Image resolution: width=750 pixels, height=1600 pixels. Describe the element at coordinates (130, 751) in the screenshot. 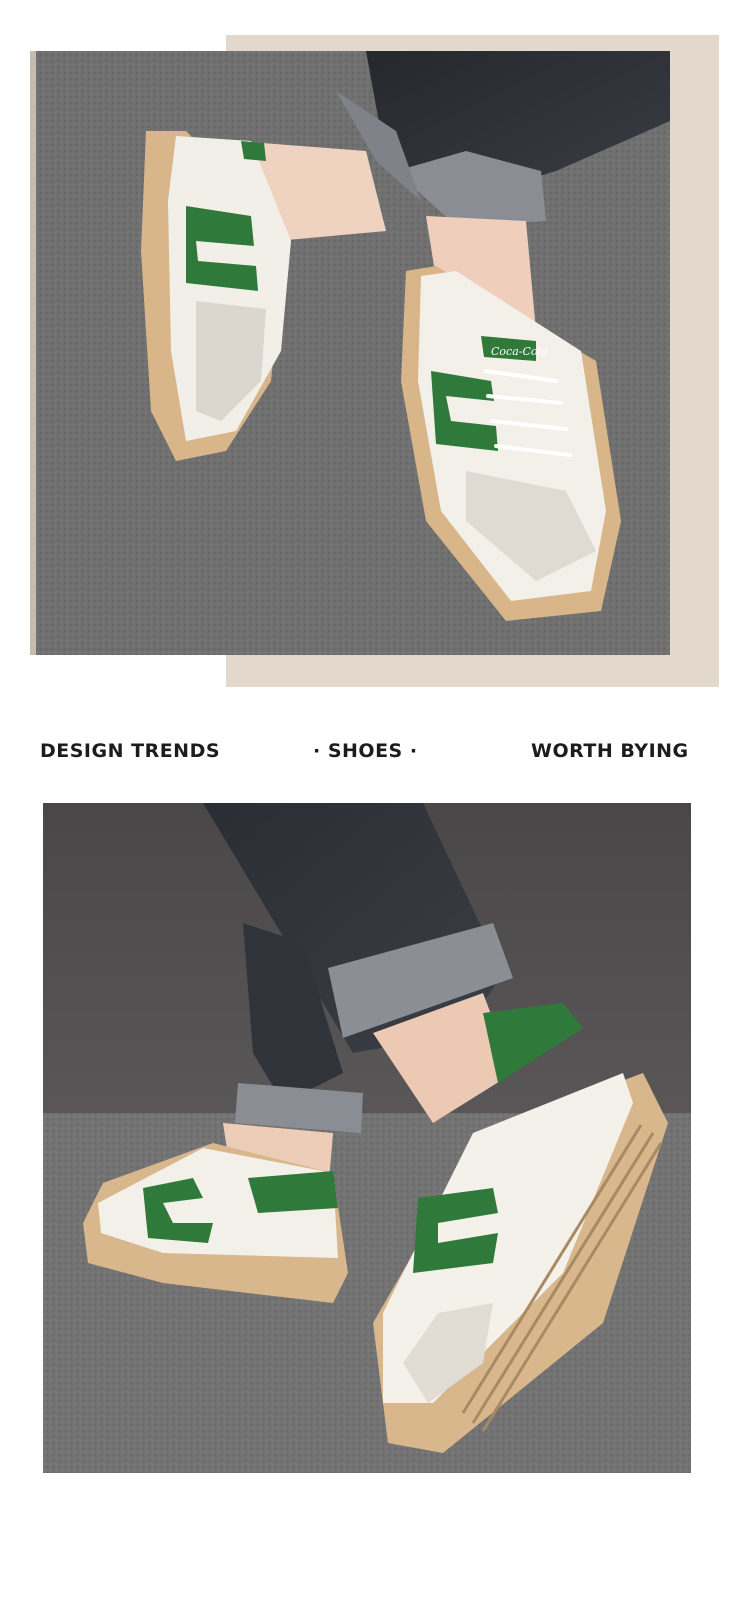

I see `tagline-design-trends: DESIGN TRENDS` at that location.